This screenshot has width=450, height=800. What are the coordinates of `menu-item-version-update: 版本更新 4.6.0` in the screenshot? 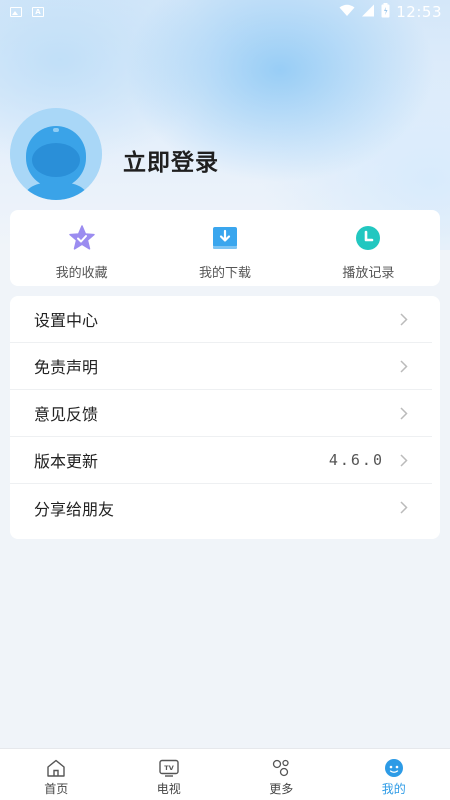 It's located at (221, 460).